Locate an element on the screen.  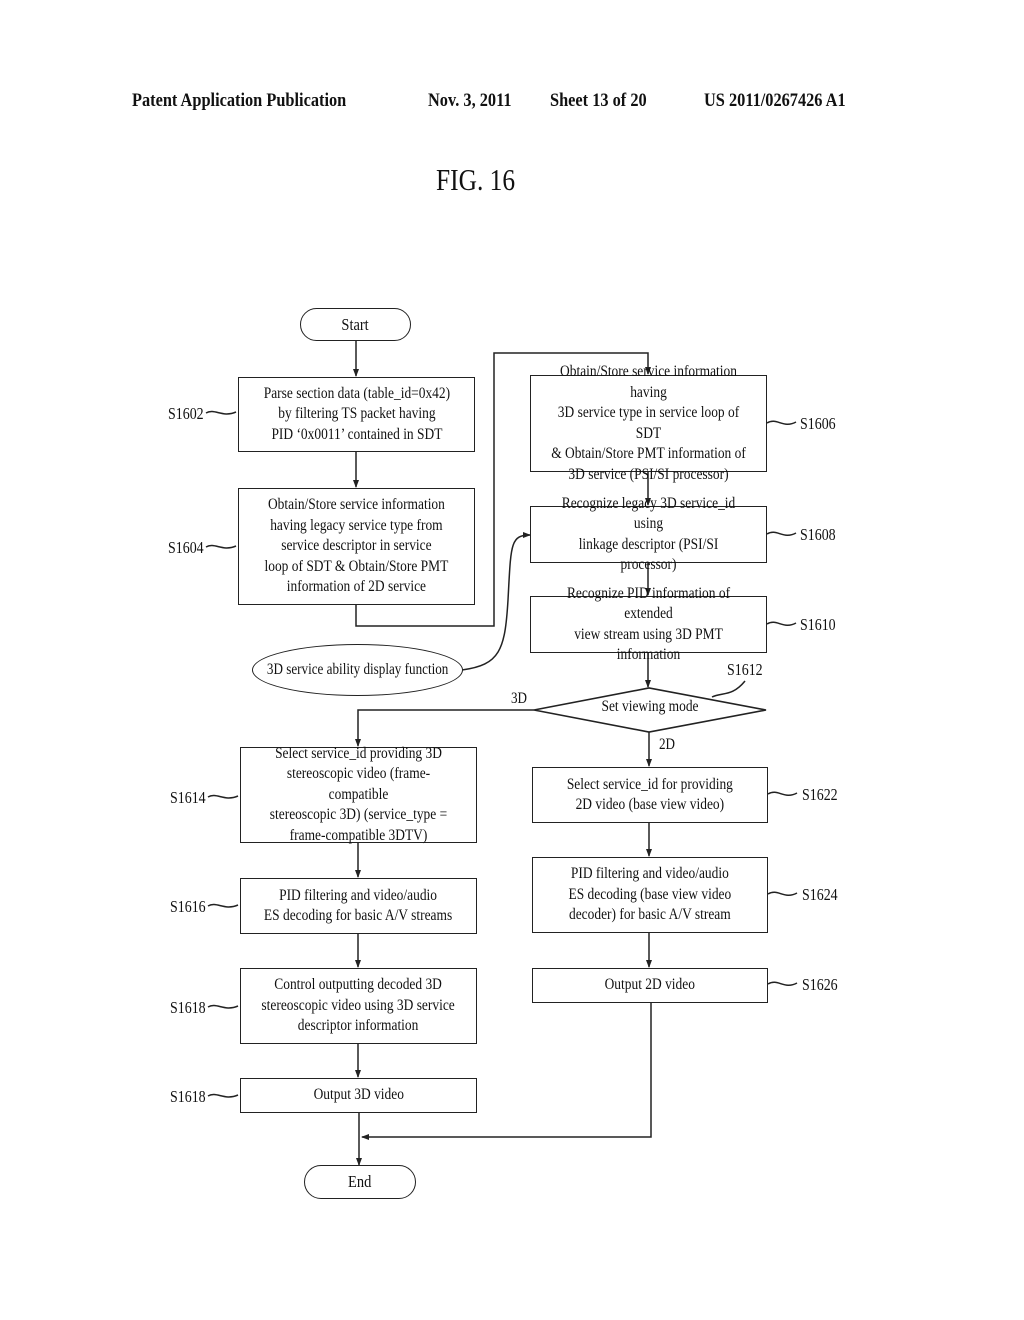
ability-display-function-label: 3D service ability display function is located at coordinates (357, 669).